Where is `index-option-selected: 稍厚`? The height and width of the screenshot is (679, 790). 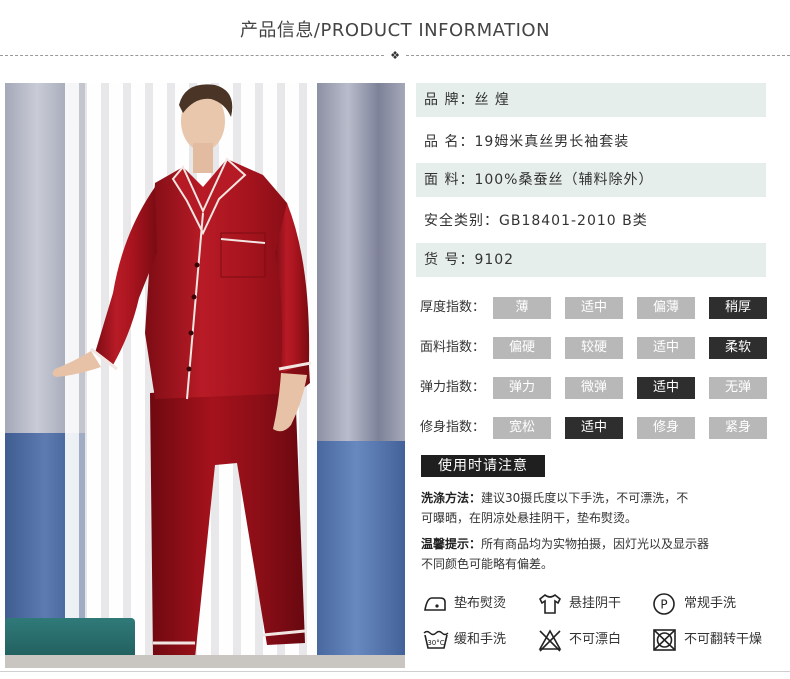
index-option-selected: 稍厚 is located at coordinates (738, 308).